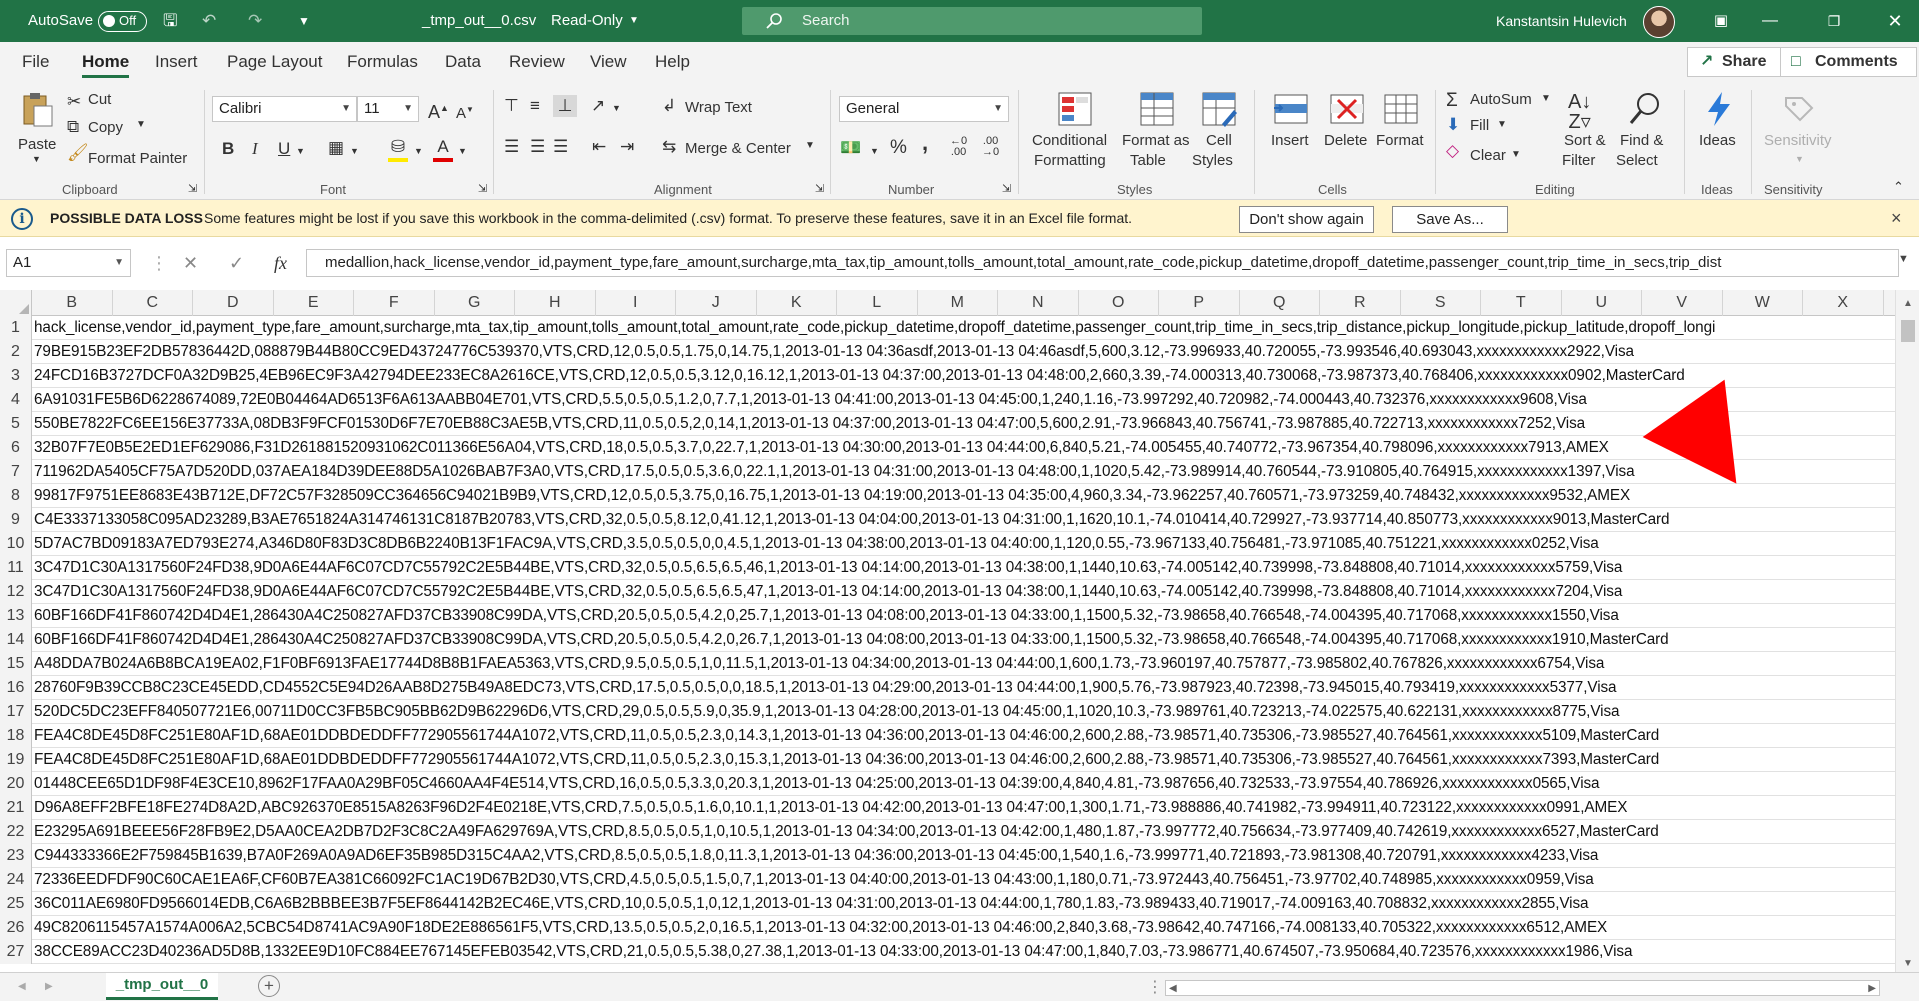 This screenshot has width=1919, height=1001. I want to click on horizontal-scrollbar: ◀ ▶, so click(1522, 988).